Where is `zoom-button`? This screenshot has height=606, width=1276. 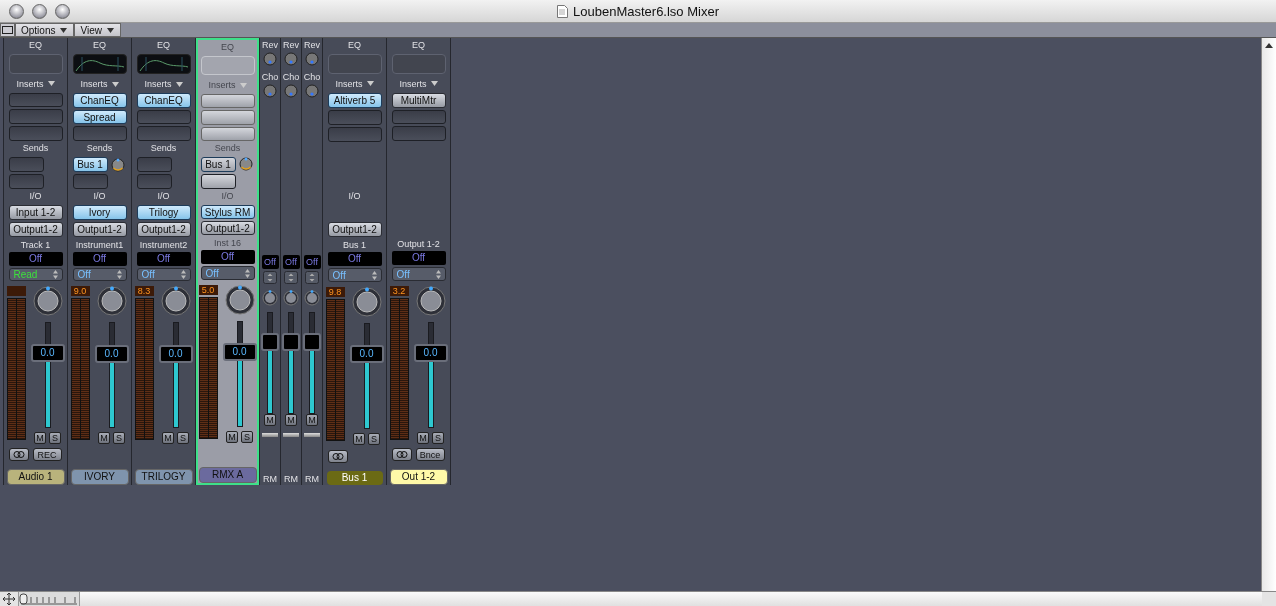
zoom-button is located at coordinates (62, 11).